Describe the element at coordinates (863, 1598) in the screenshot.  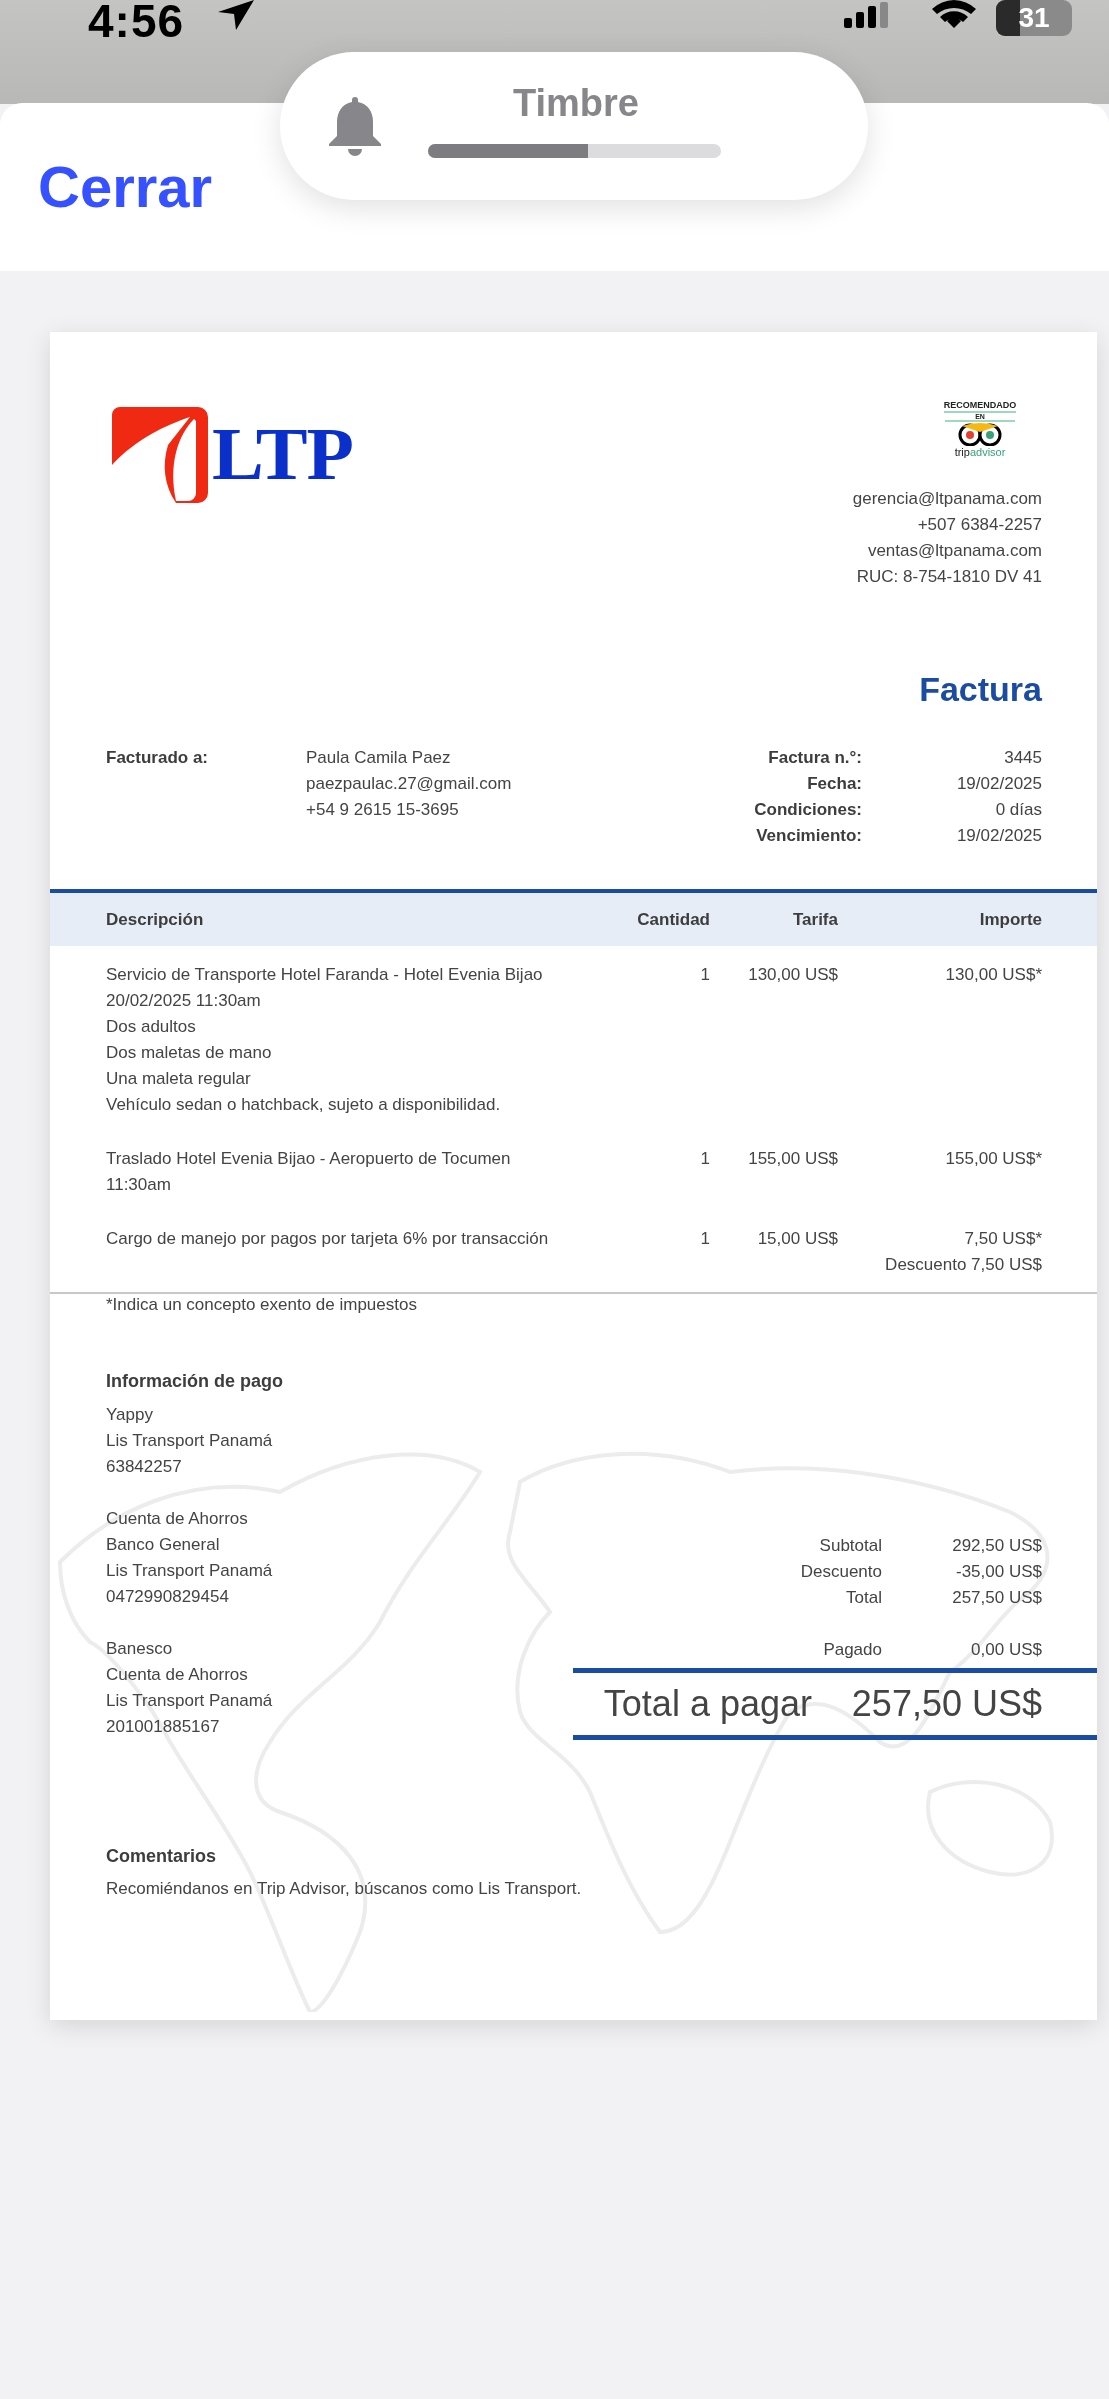
I see `total-label: Total` at that location.